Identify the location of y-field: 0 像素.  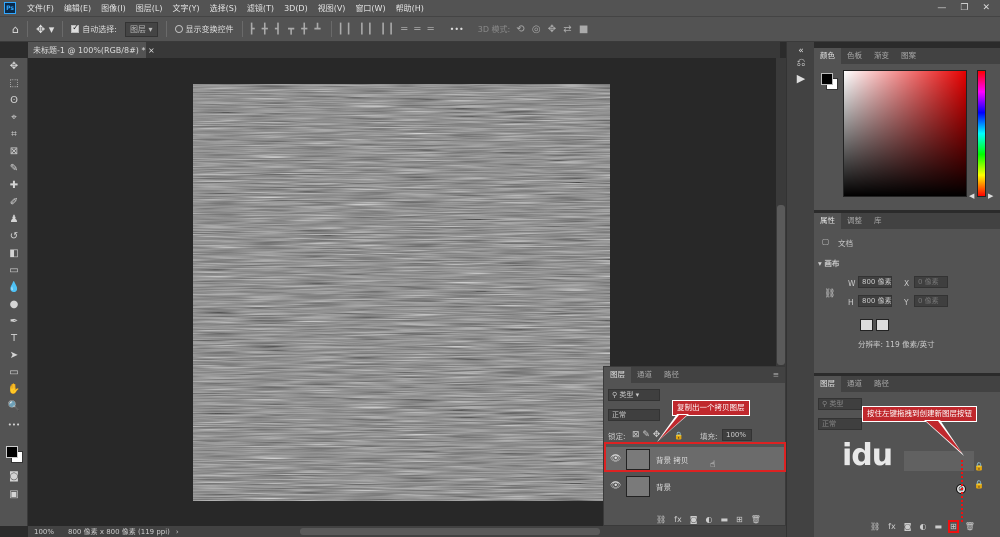
(931, 301).